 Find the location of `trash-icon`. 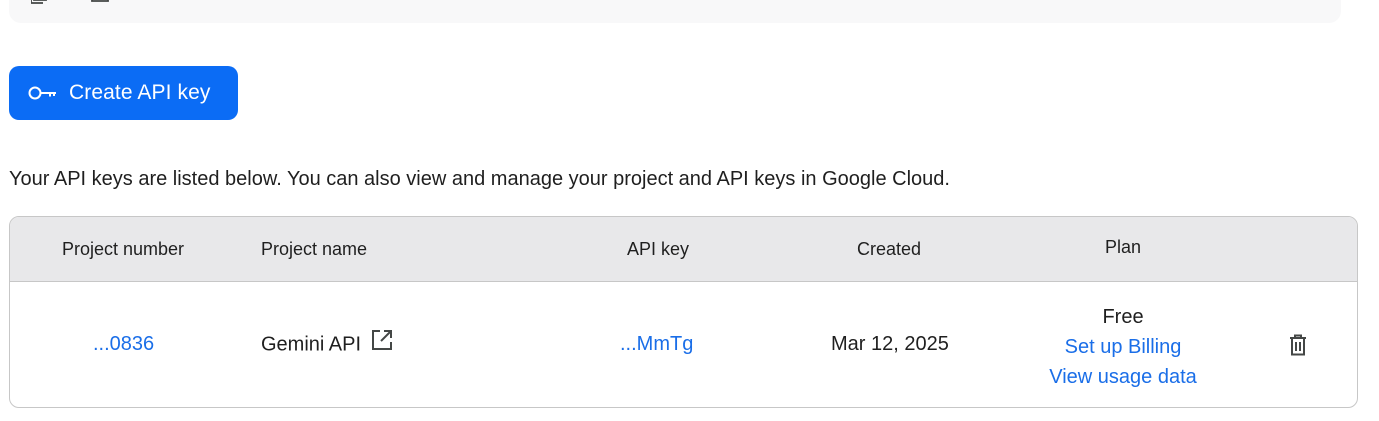

trash-icon is located at coordinates (1298, 345).